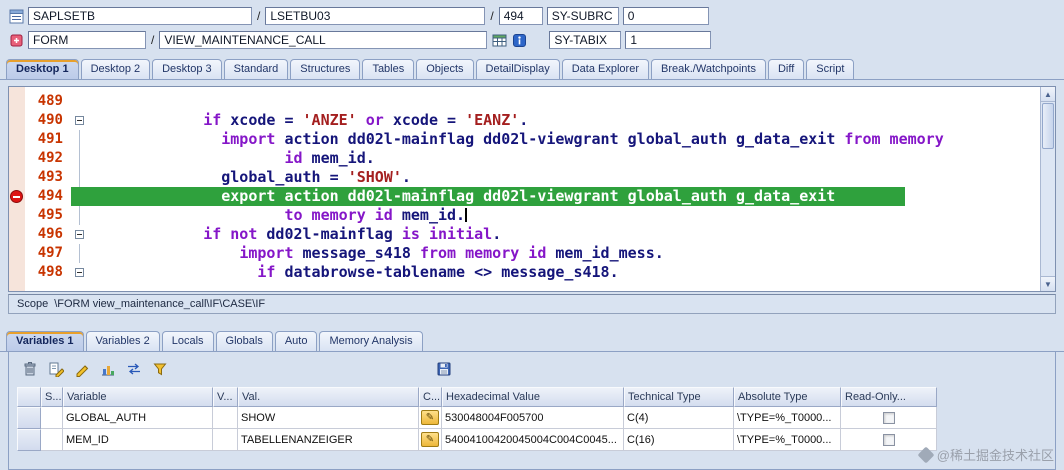 The image size is (1064, 470). I want to click on tab-globals: Globals, so click(244, 341).